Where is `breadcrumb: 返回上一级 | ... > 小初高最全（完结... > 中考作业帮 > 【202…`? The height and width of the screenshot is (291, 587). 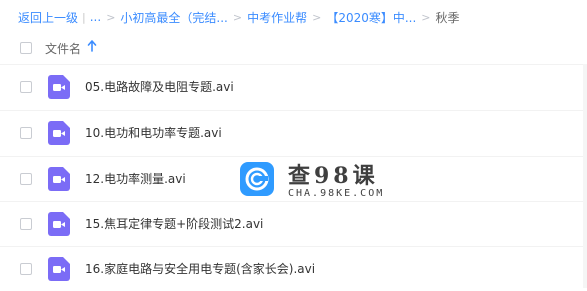 breadcrumb: 返回上一级 | ... > 小初高最全（完结... > 中考作业帮 > 【202… is located at coordinates (239, 17).